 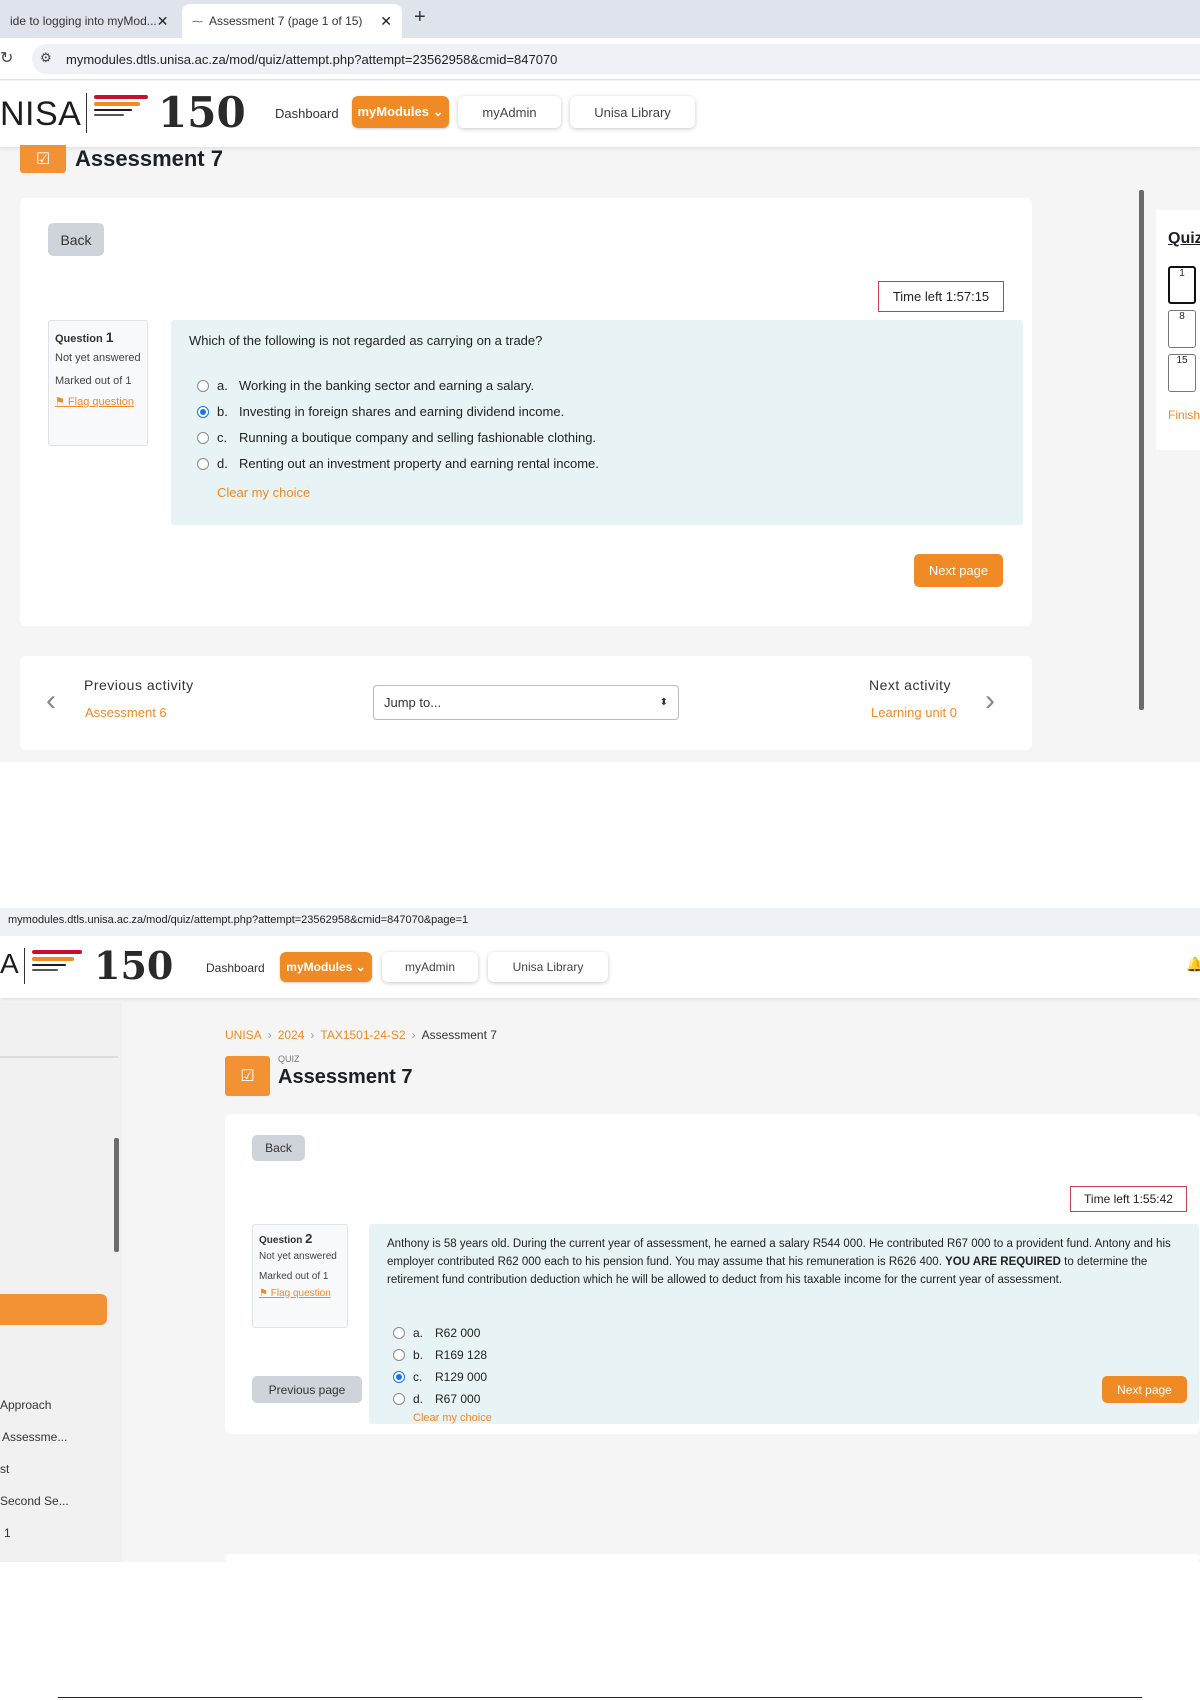 I want to click on question-state: Not yet answered, so click(x=98, y=358).